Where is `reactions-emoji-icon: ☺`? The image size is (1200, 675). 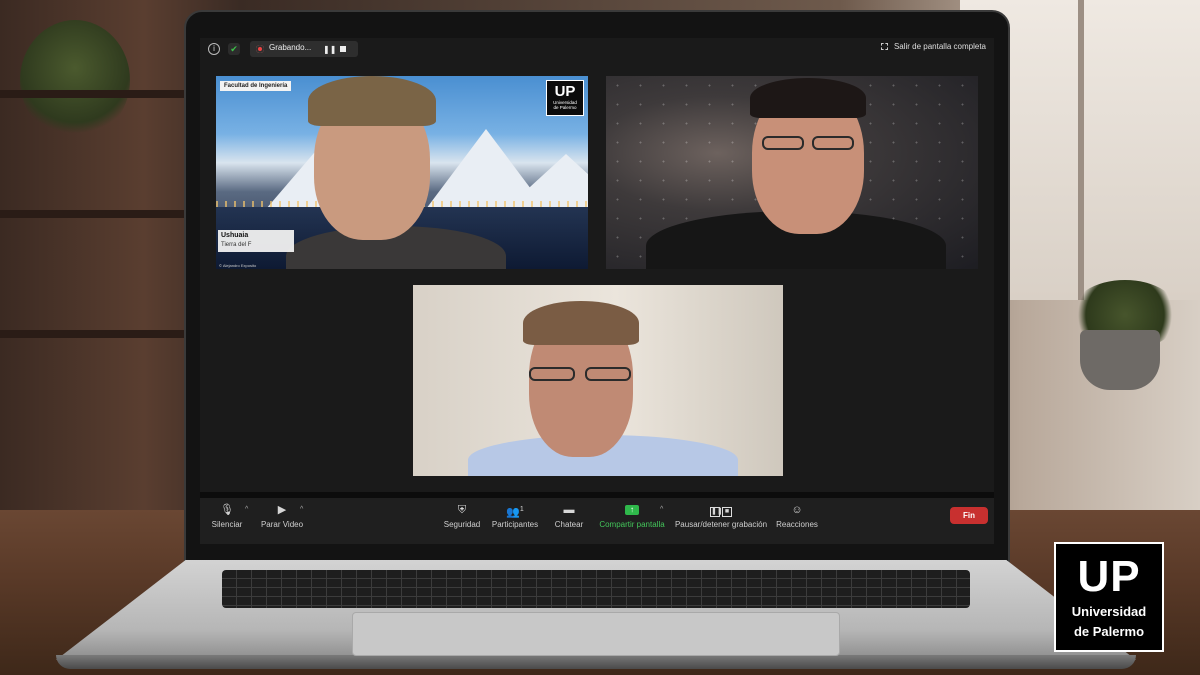 reactions-emoji-icon: ☺ is located at coordinates (797, 510).